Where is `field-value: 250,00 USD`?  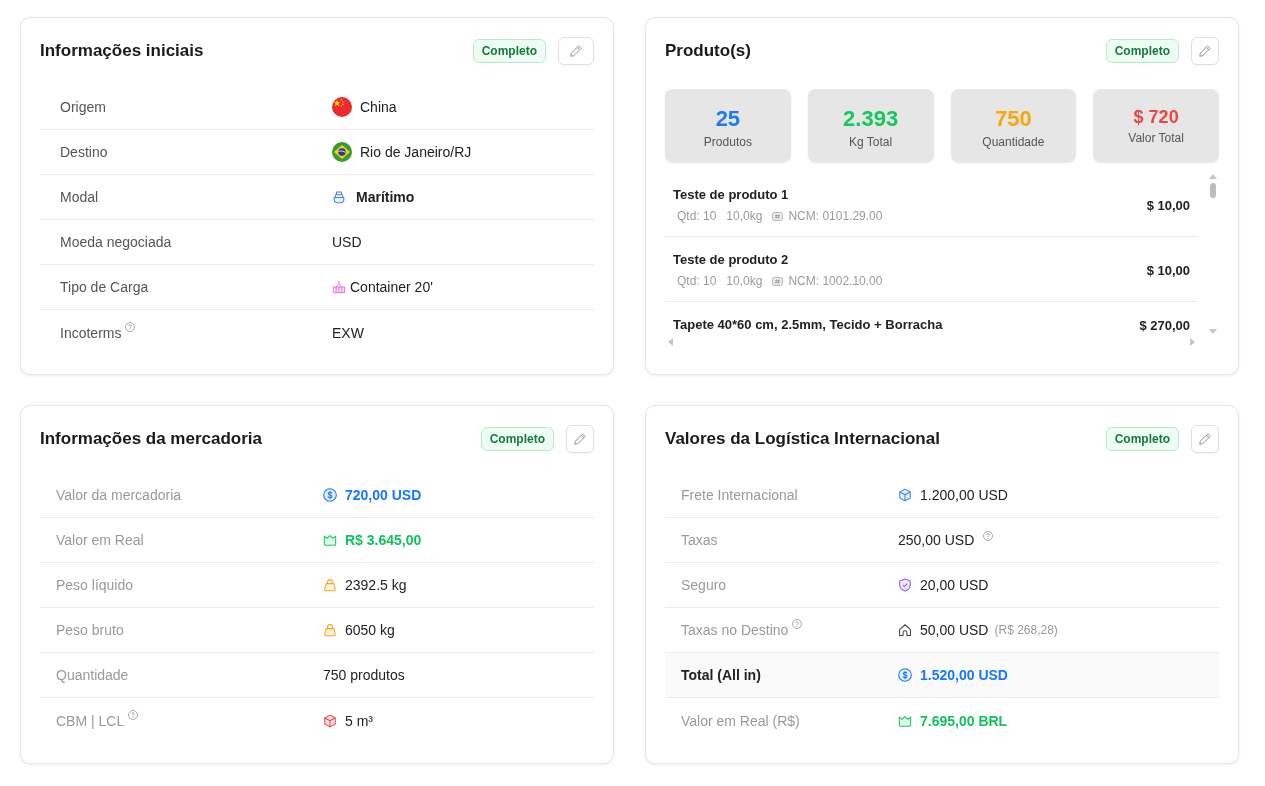 field-value: 250,00 USD is located at coordinates (936, 540).